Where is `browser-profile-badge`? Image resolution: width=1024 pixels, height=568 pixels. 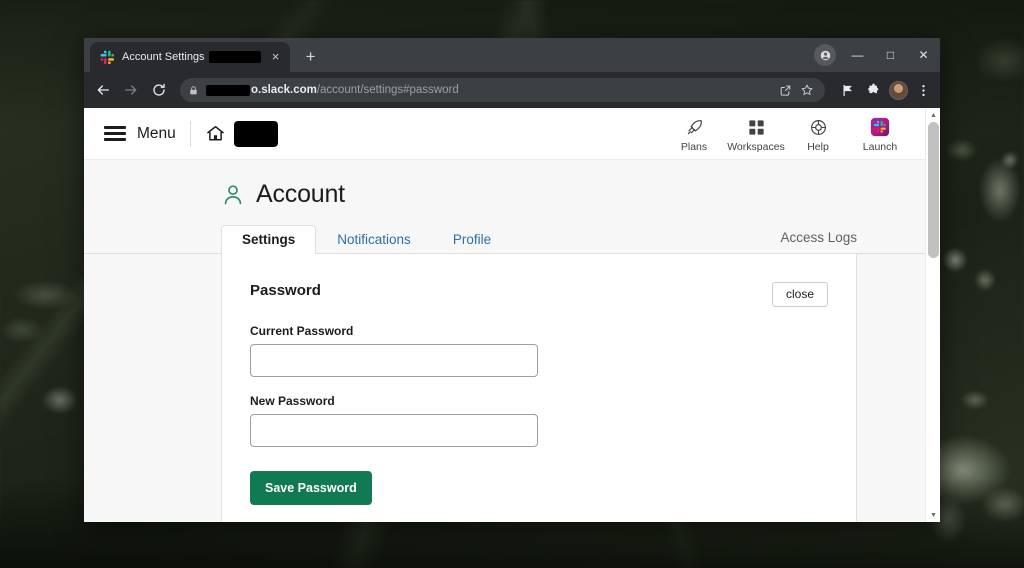
browser-profile-badge is located at coordinates (825, 55).